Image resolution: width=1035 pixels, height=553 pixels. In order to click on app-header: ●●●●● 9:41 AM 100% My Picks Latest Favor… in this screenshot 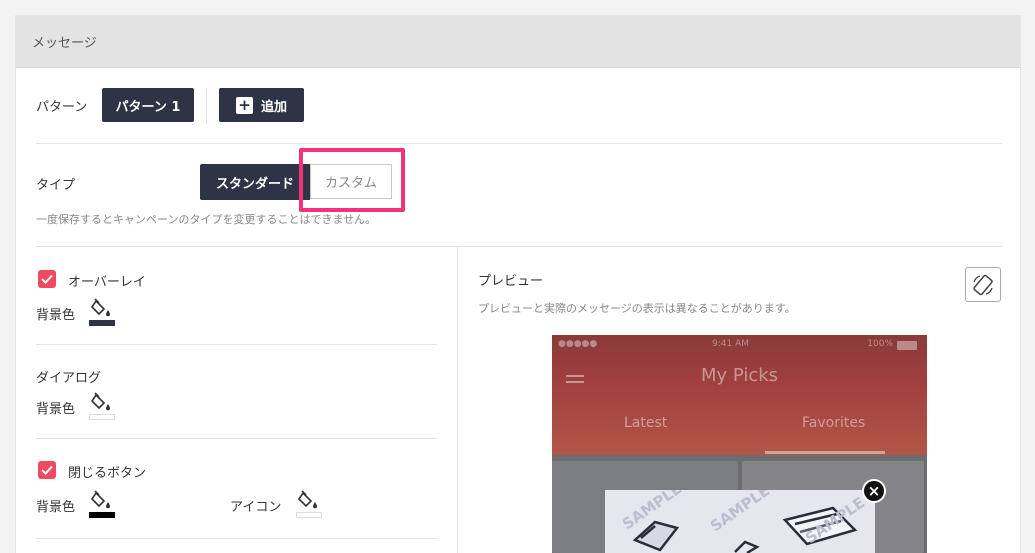, I will do `click(739, 395)`.